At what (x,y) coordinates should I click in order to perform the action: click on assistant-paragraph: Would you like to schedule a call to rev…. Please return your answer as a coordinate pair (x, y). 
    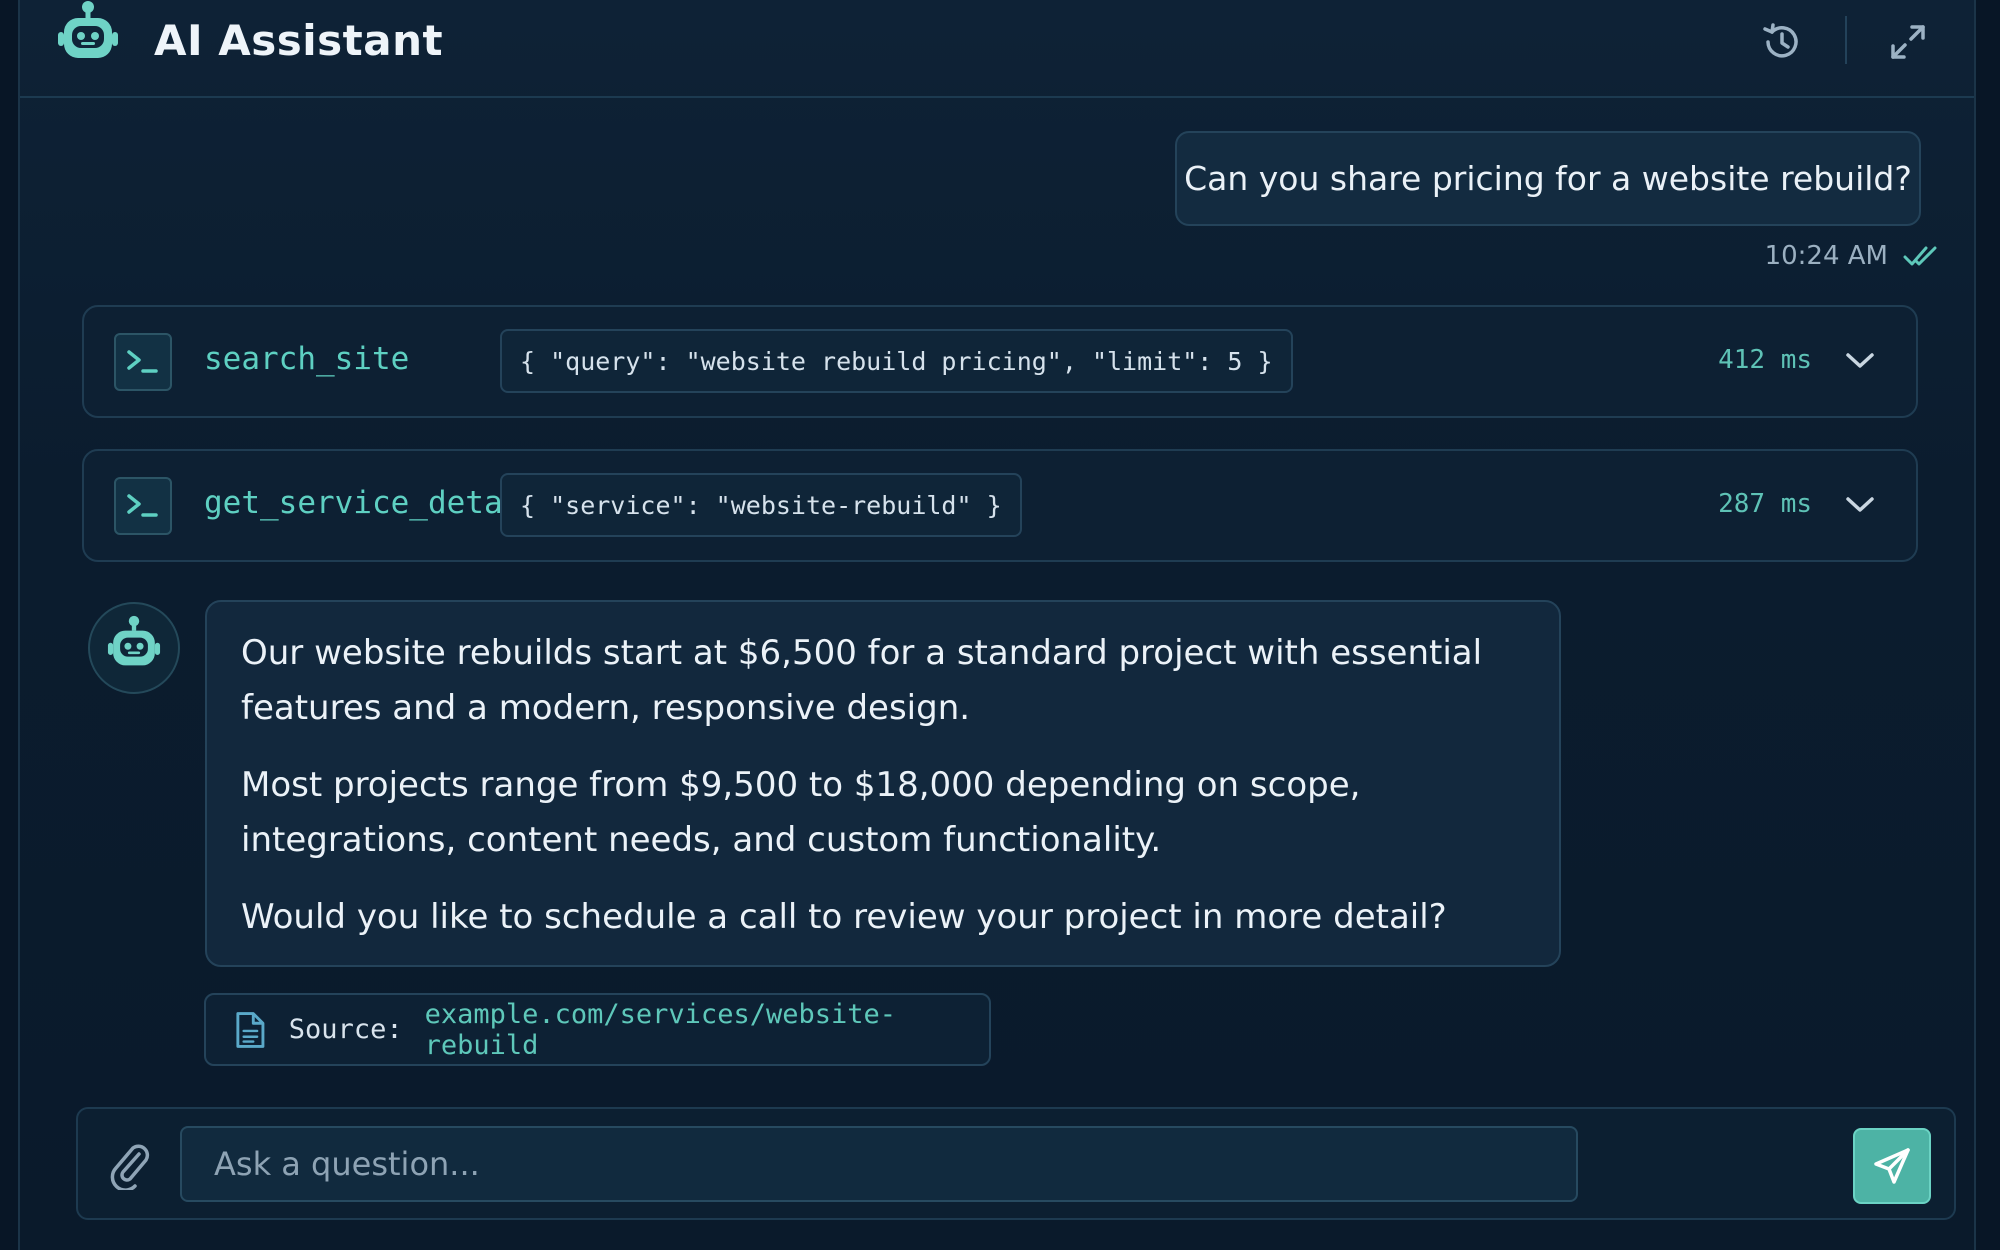
    Looking at the image, I should click on (844, 917).